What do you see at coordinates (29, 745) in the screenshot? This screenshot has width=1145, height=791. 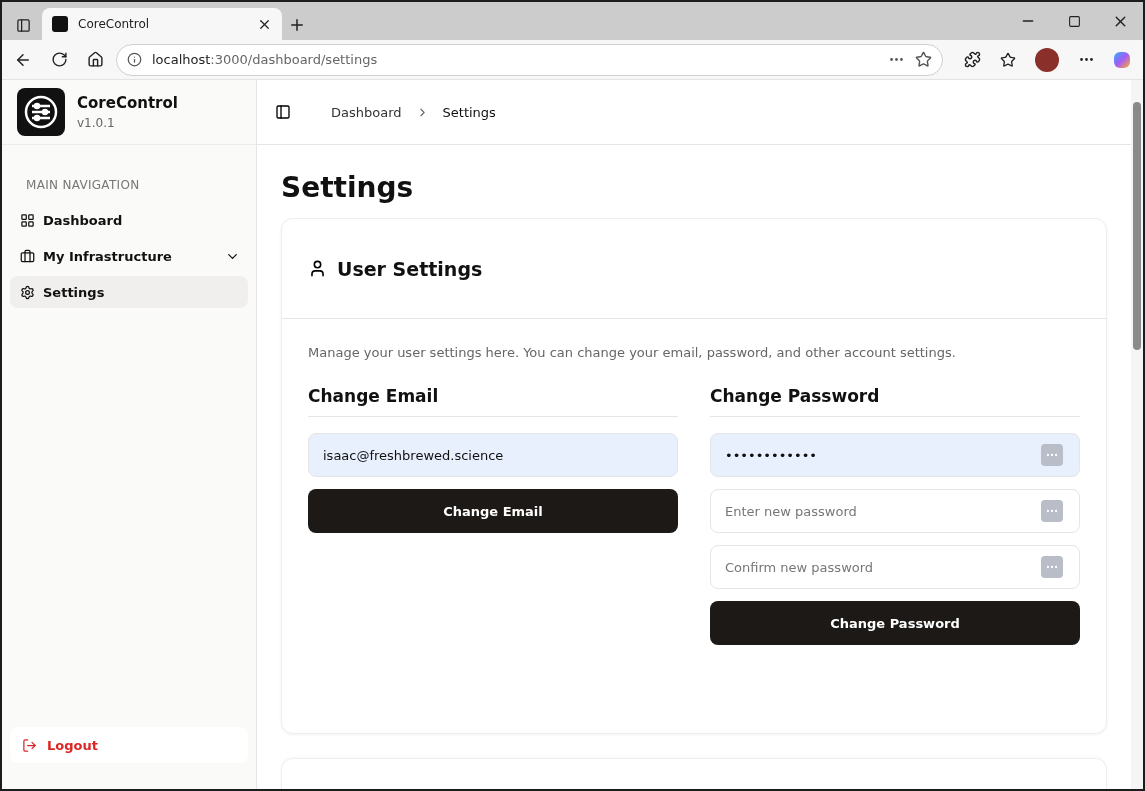 I see `logout-icon` at bounding box center [29, 745].